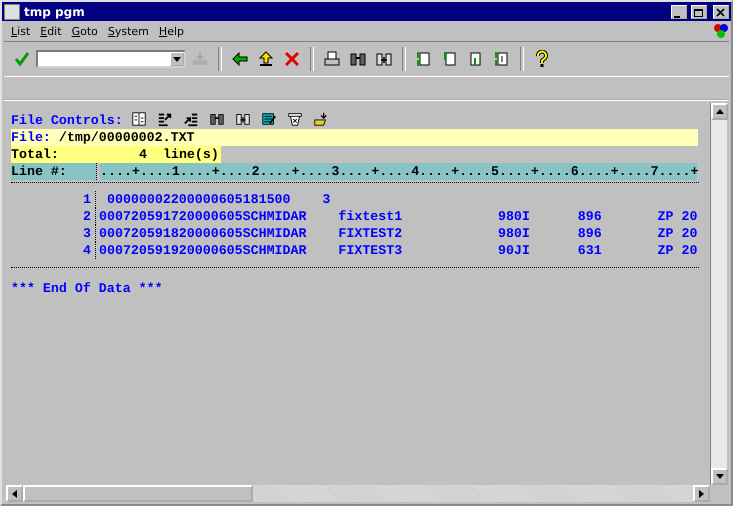  What do you see at coordinates (12, 12) in the screenshot?
I see `app-icon` at bounding box center [12, 12].